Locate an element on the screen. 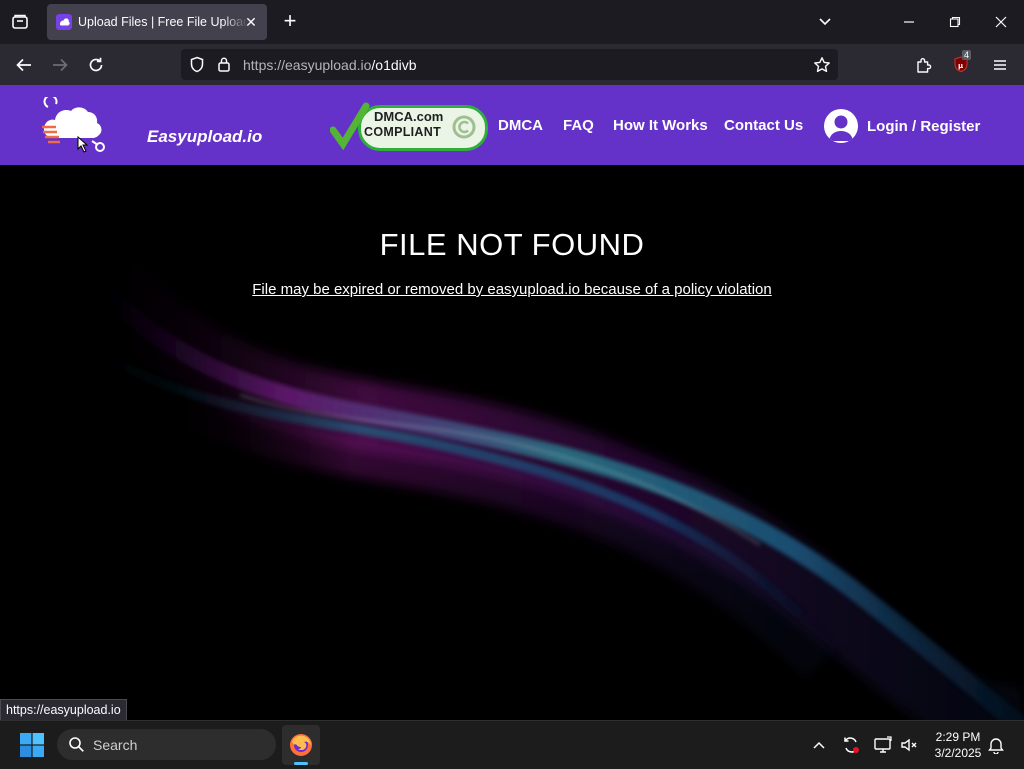 This screenshot has width=1024, height=769. windows-taskbar: Search 2:29 PM 3/2/2025 is located at coordinates (512, 744).